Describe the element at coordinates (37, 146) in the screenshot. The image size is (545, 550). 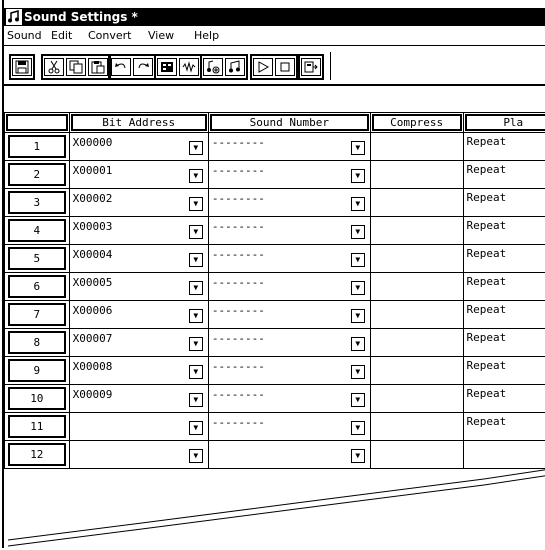
I see `row-number-cell: 1` at that location.